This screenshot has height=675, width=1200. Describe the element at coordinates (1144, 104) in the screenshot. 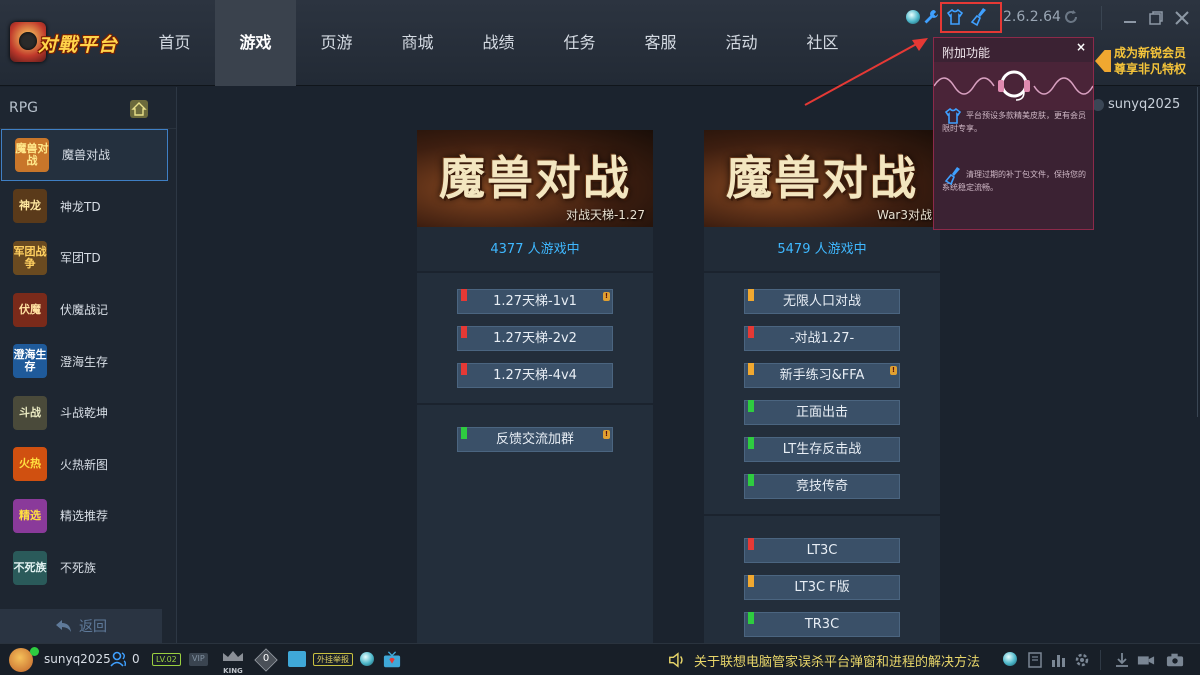

I see `username-label: sunyq2025` at that location.